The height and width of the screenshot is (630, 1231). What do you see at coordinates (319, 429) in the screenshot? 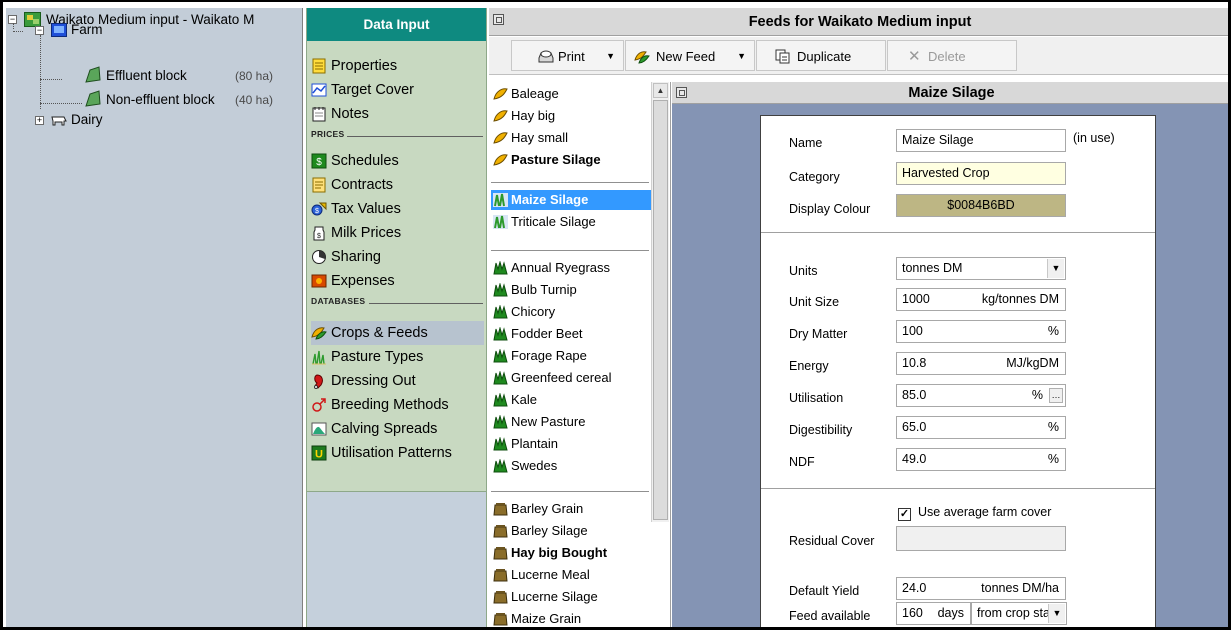
I see `calving-chart-icon` at bounding box center [319, 429].